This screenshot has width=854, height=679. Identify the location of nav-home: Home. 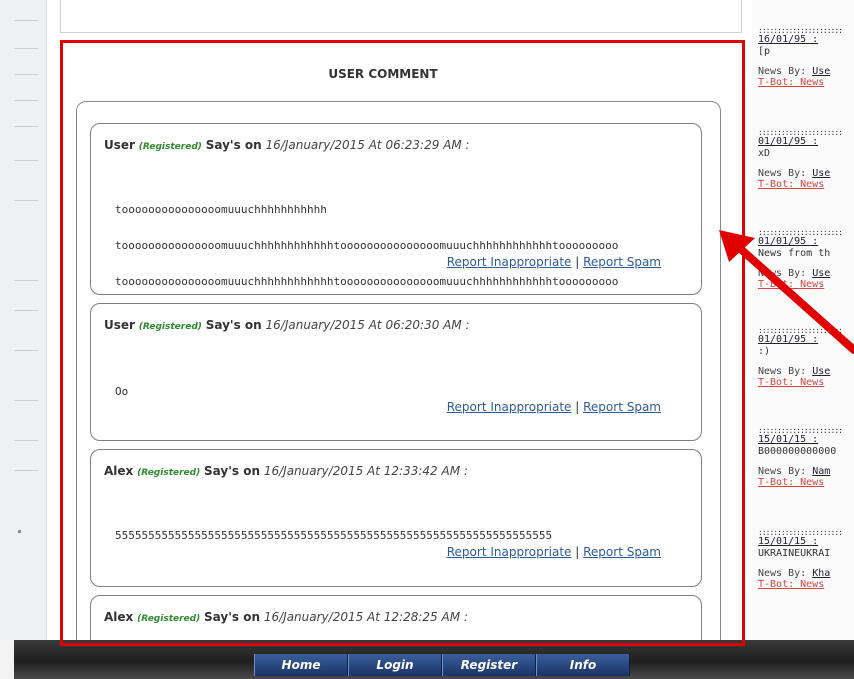
(301, 665).